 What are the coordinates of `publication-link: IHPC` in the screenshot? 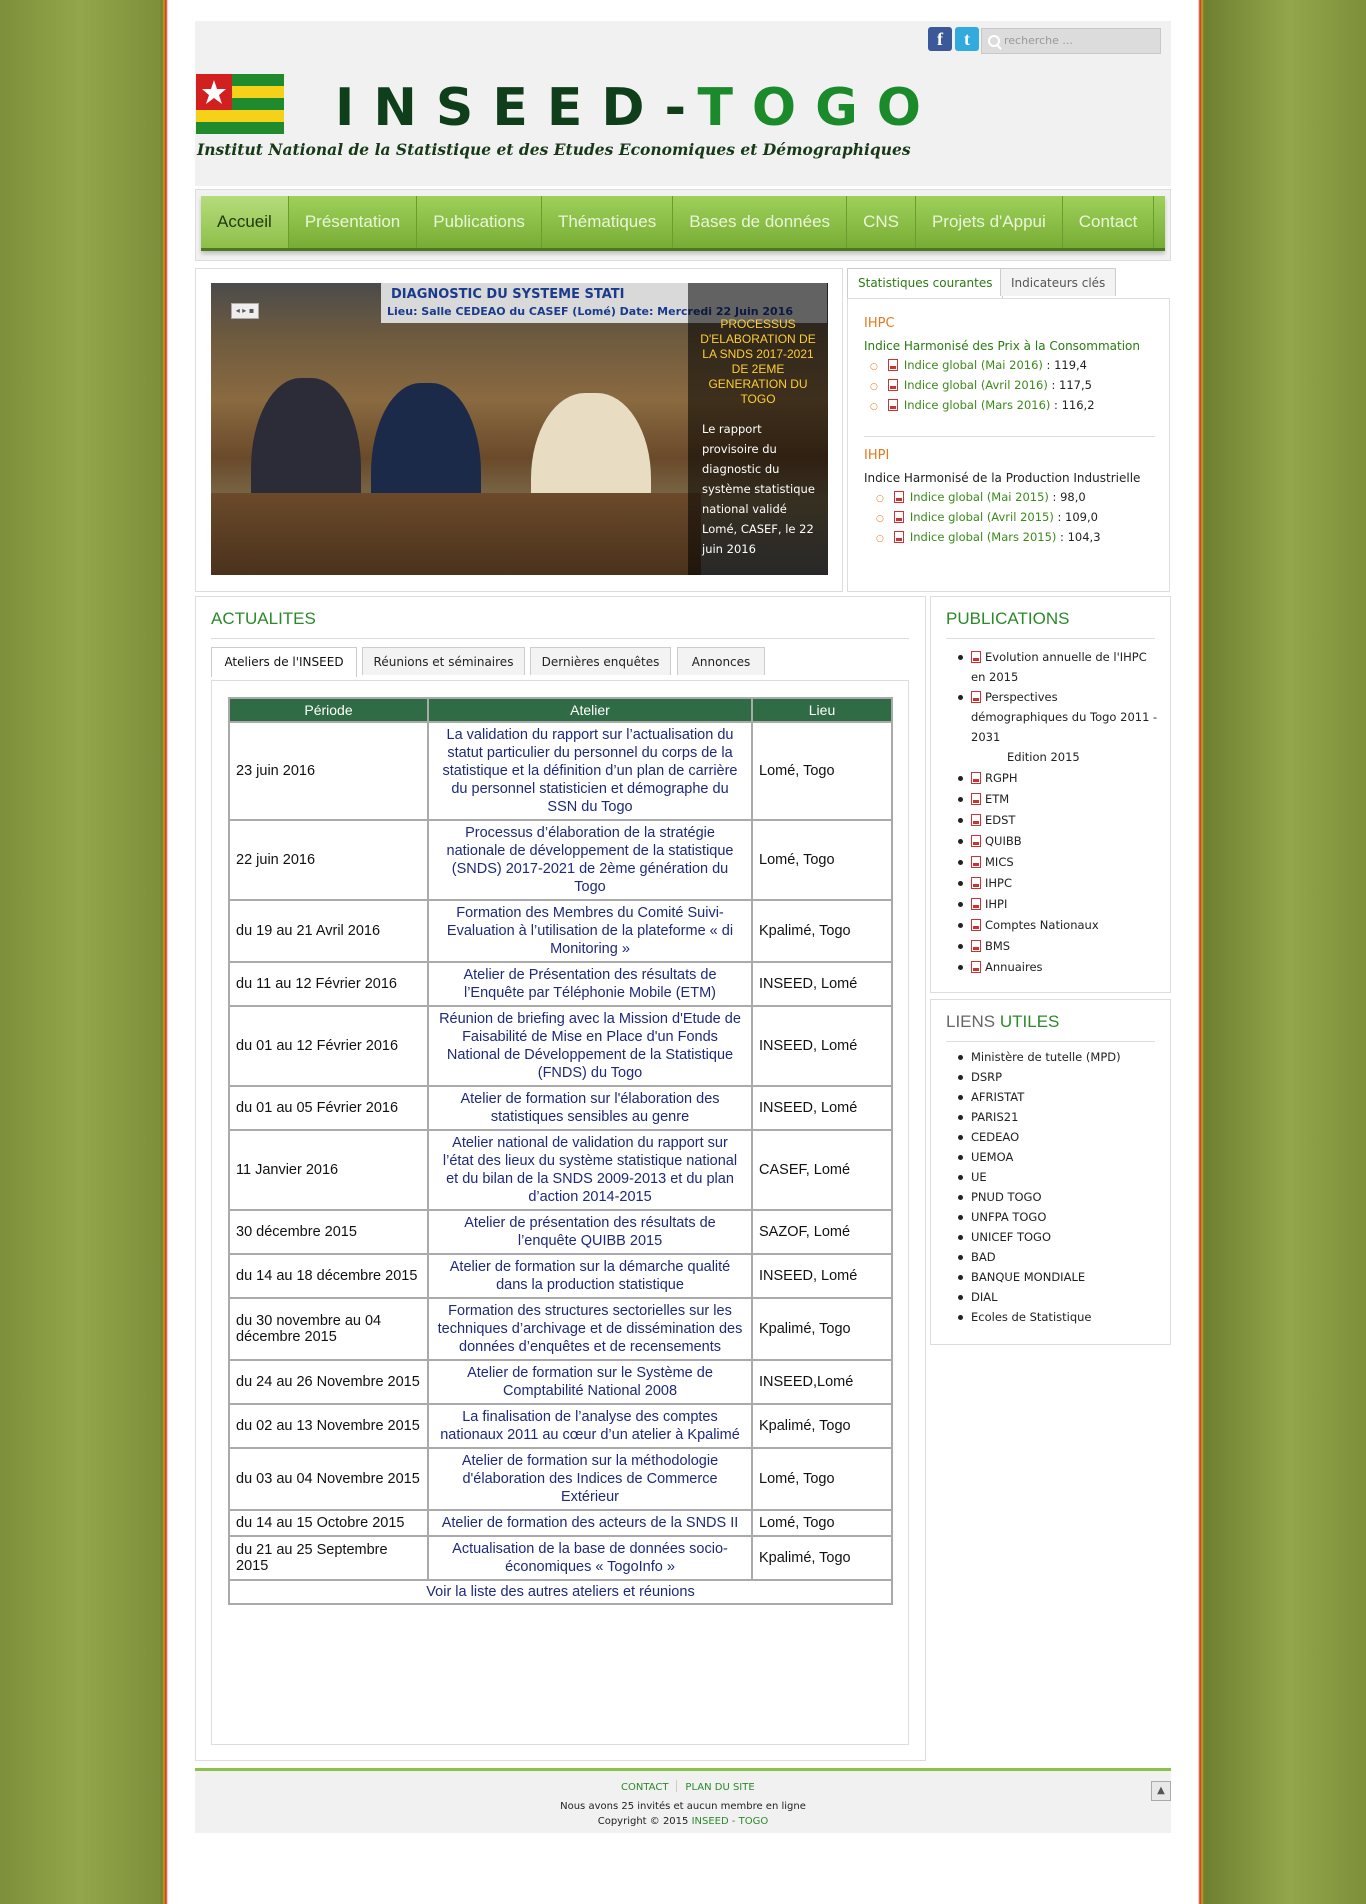 It's located at (984, 883).